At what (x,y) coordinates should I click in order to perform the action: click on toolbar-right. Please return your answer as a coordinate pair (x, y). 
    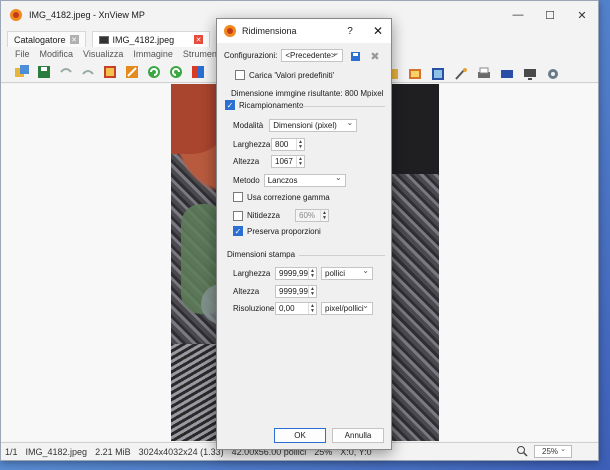
    Looking at the image, I should click on (472, 74).